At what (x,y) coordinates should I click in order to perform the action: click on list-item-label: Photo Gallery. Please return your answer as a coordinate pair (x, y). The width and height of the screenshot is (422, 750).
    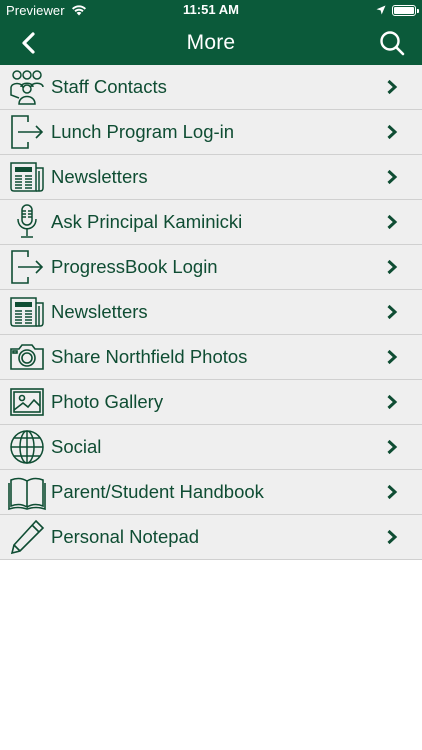
    Looking at the image, I should click on (107, 401).